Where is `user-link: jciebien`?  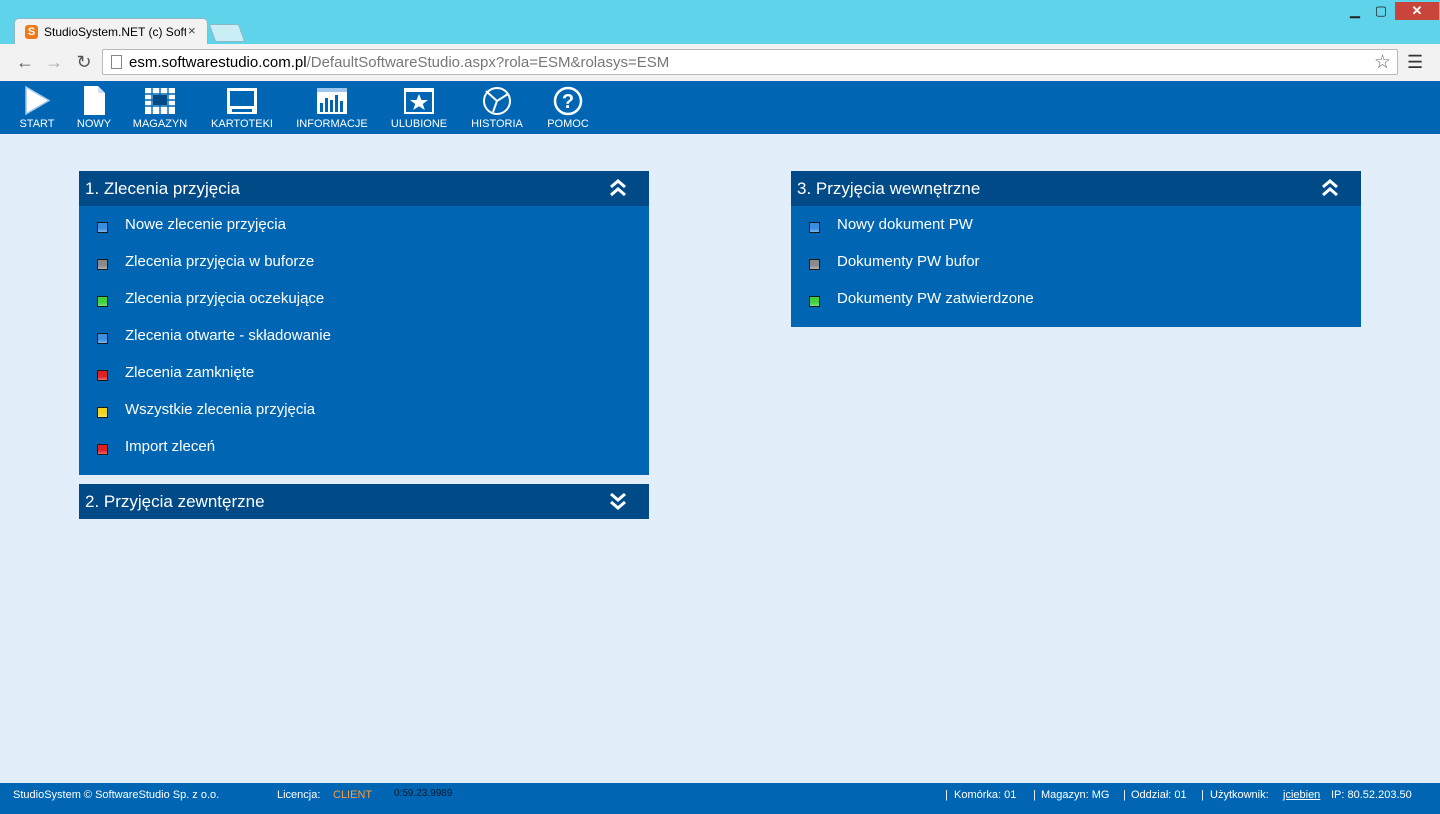 user-link: jciebien is located at coordinates (1301, 795).